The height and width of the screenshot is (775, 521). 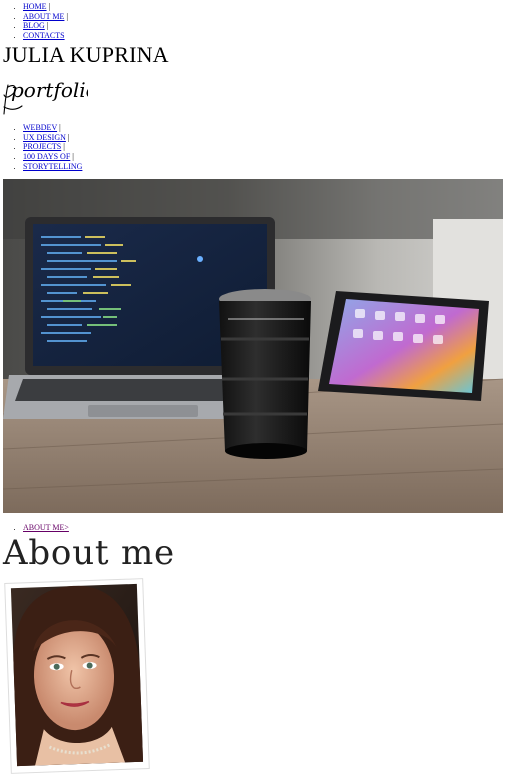 I want to click on page-title: About me, so click(x=89, y=553).